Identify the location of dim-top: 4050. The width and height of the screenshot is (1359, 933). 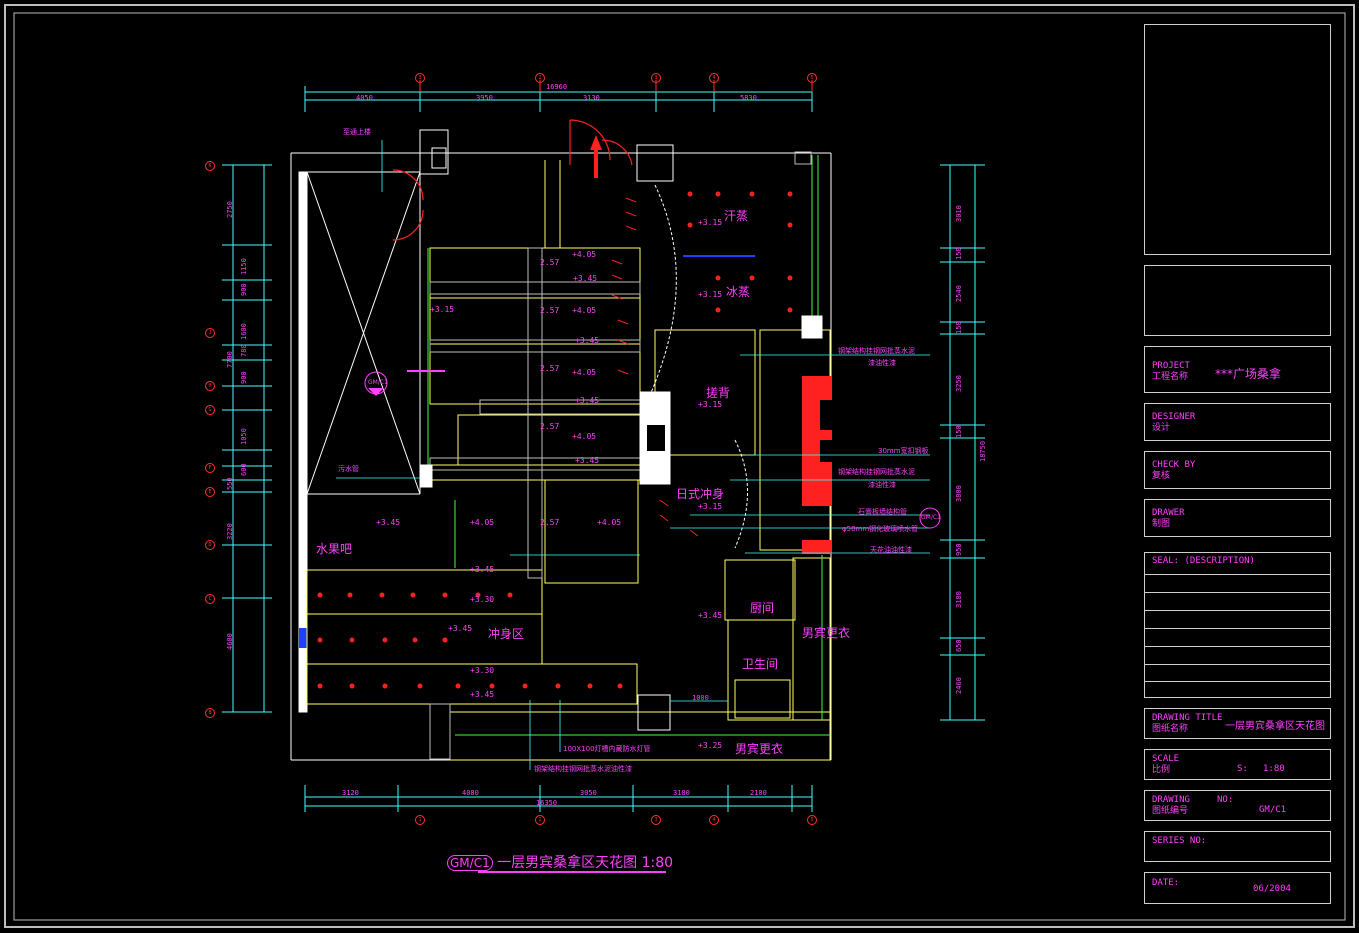
(364, 98).